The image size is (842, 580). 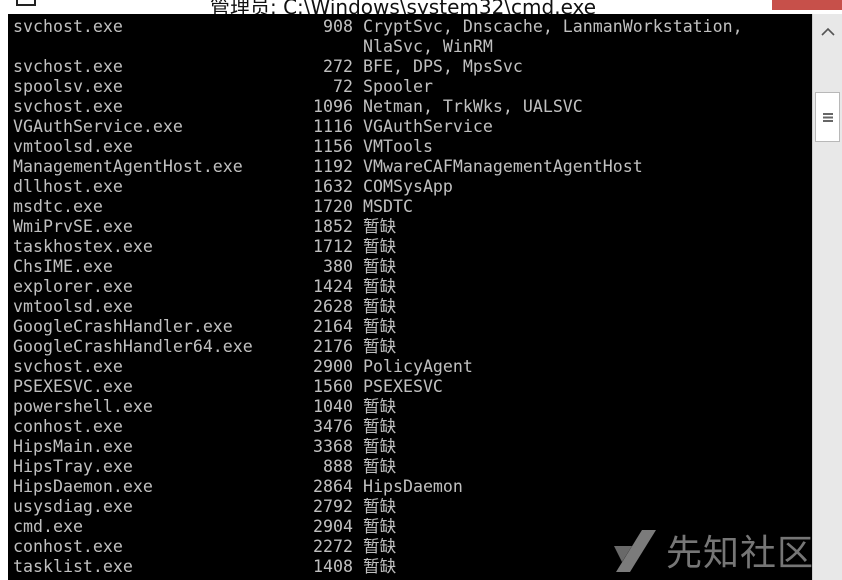 I want to click on image-name: HipsDaemon.exe, so click(x=83, y=486).